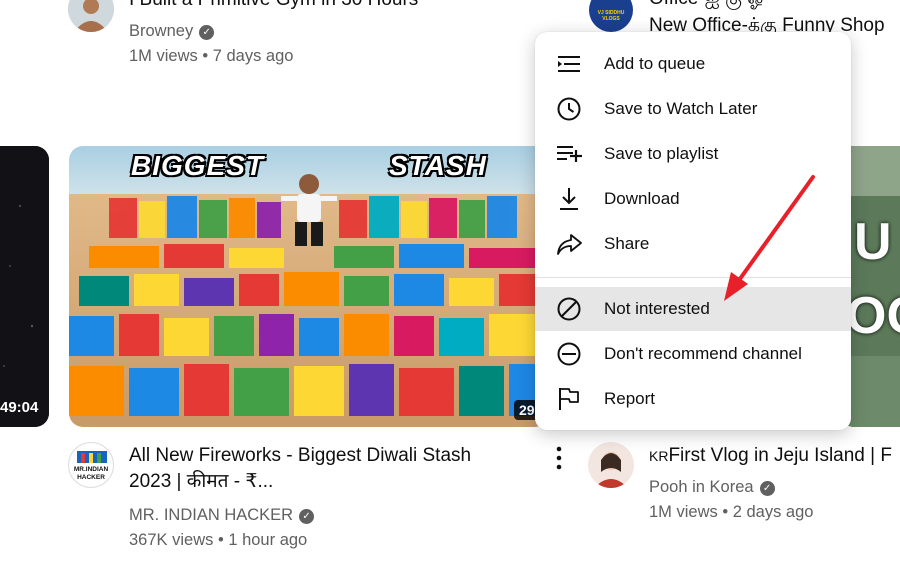  What do you see at coordinates (693, 244) in the screenshot?
I see `menu-item-share: Share` at bounding box center [693, 244].